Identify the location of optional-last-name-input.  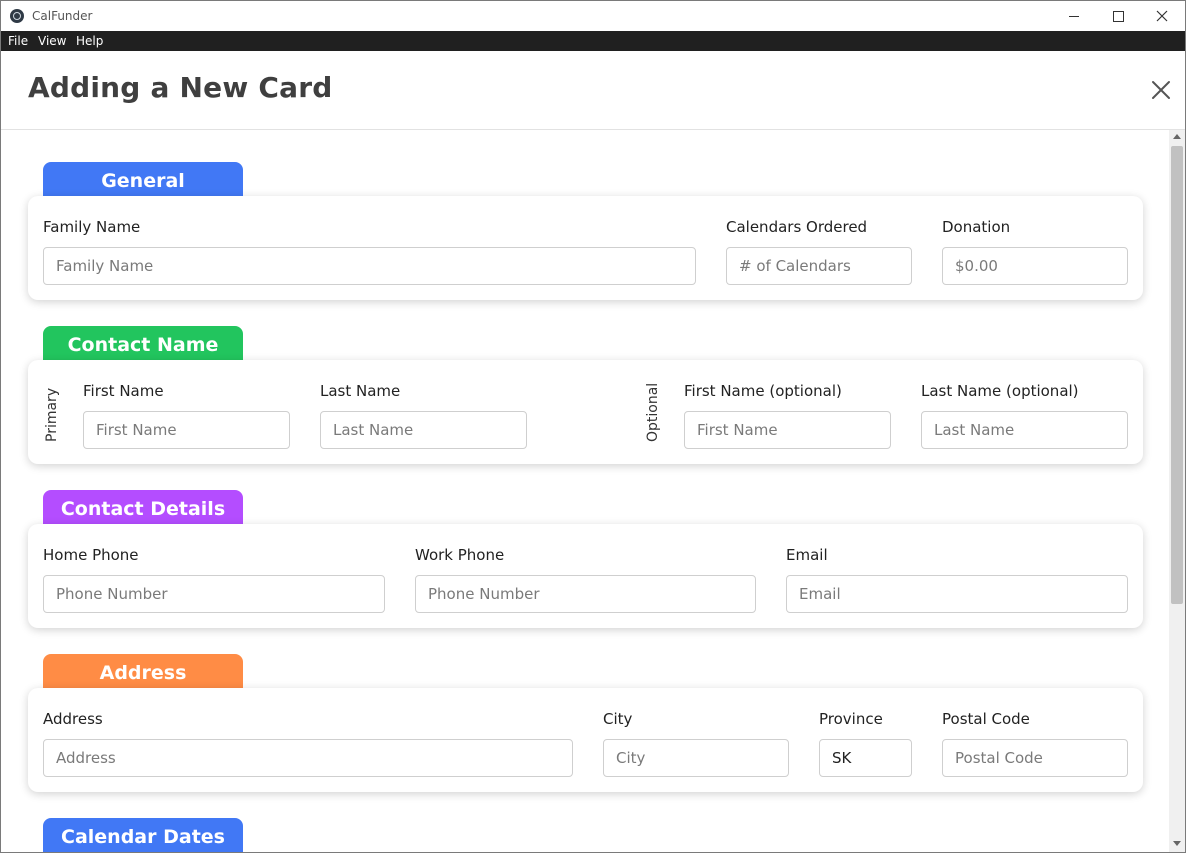
(1024, 430).